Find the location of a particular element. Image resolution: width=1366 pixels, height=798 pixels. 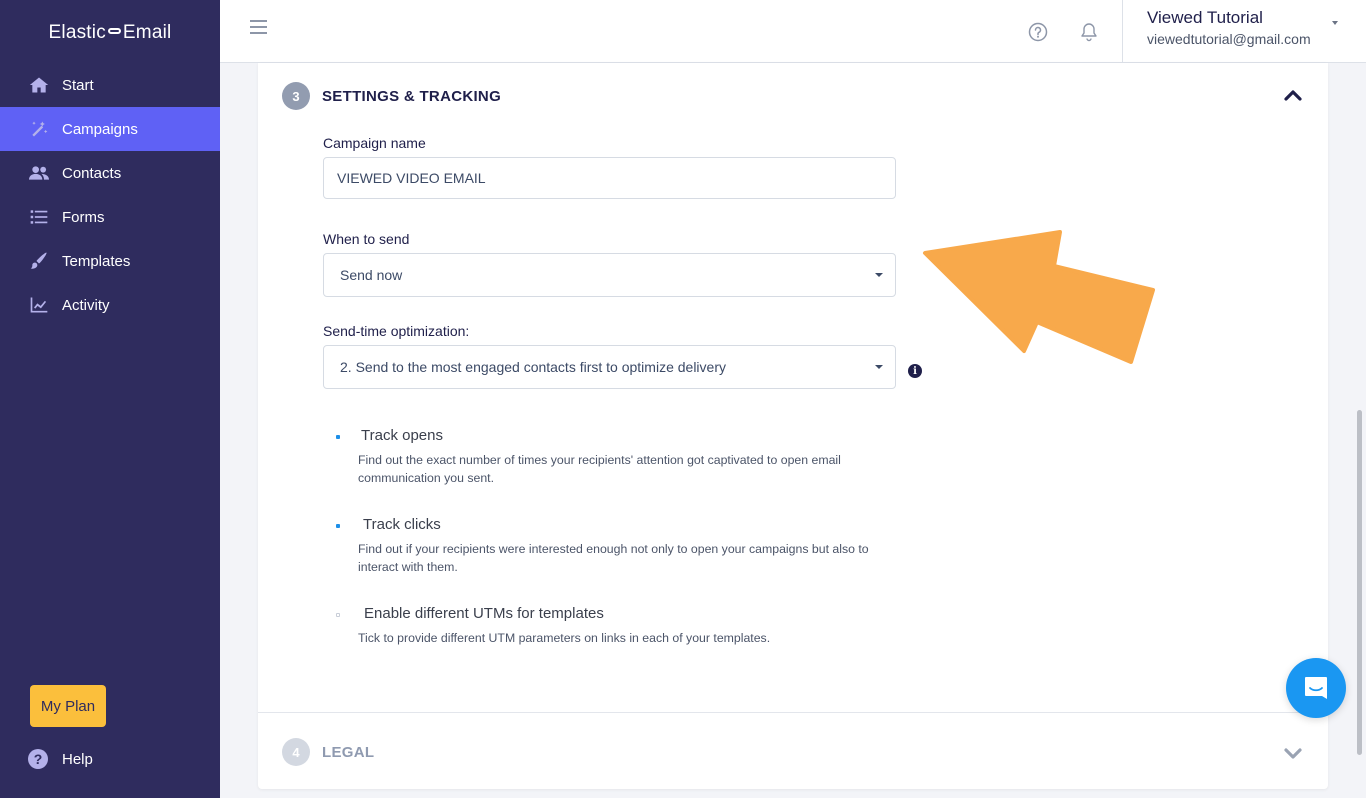

chevron-down-icon is located at coordinates (1293, 753).